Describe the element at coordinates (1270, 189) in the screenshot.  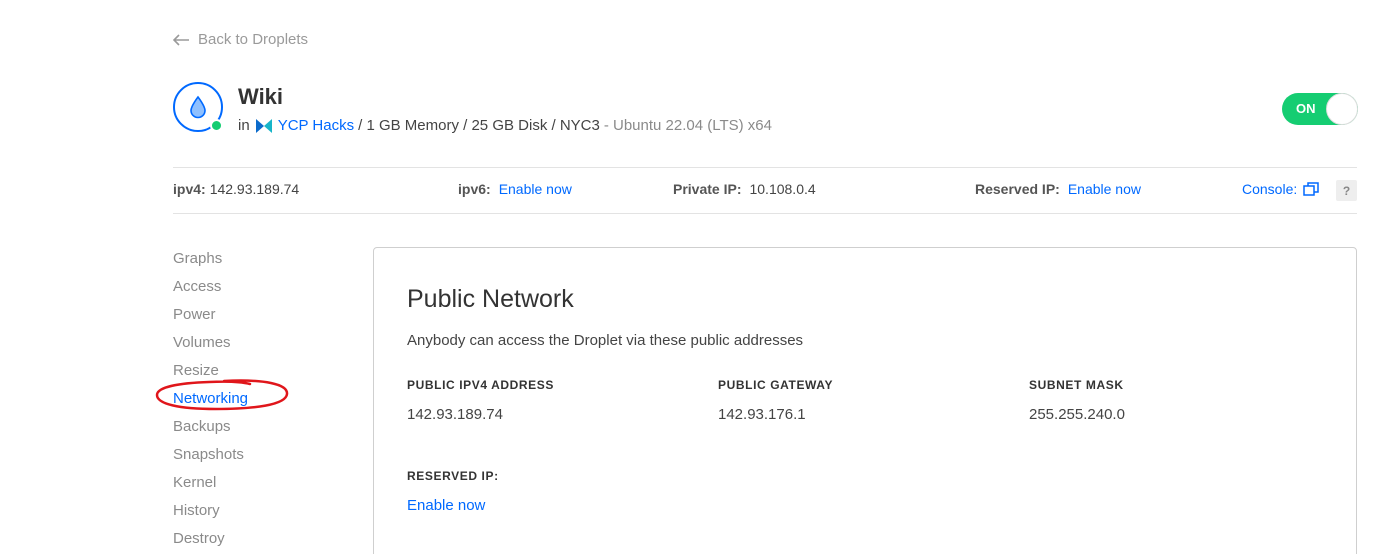
I see `console-label: Console:` at that location.